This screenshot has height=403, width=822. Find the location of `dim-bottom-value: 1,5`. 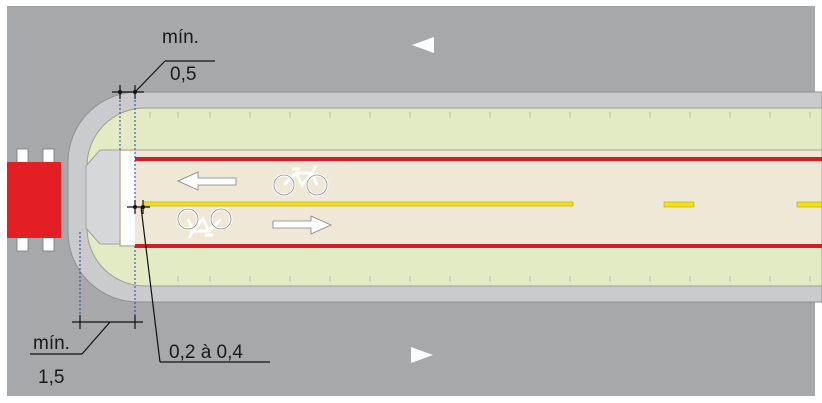

dim-bottom-value: 1,5 is located at coordinates (51, 377).